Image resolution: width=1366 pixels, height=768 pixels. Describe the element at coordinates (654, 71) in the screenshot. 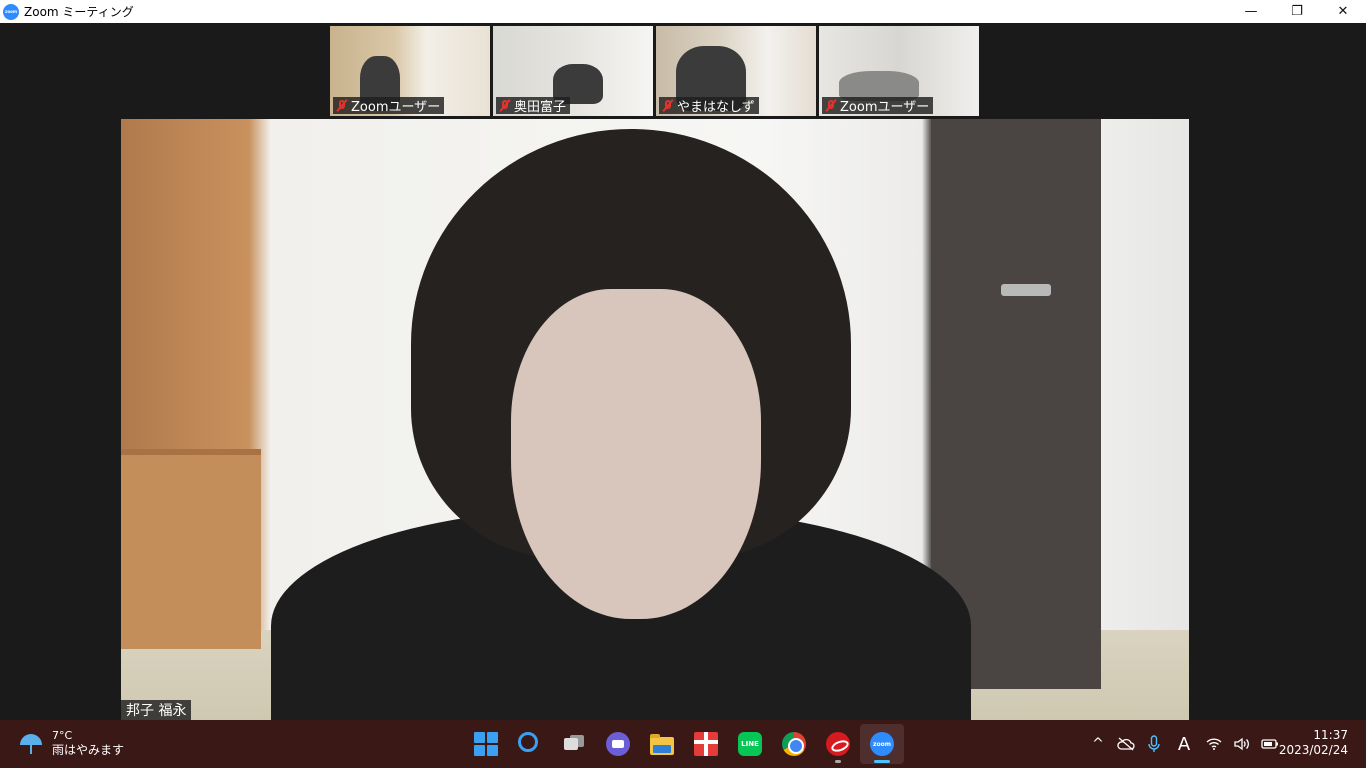

I see `participant-thumbnails: Zoomユーザー 奥田富子 やまはなしず Zoomユーザー` at that location.